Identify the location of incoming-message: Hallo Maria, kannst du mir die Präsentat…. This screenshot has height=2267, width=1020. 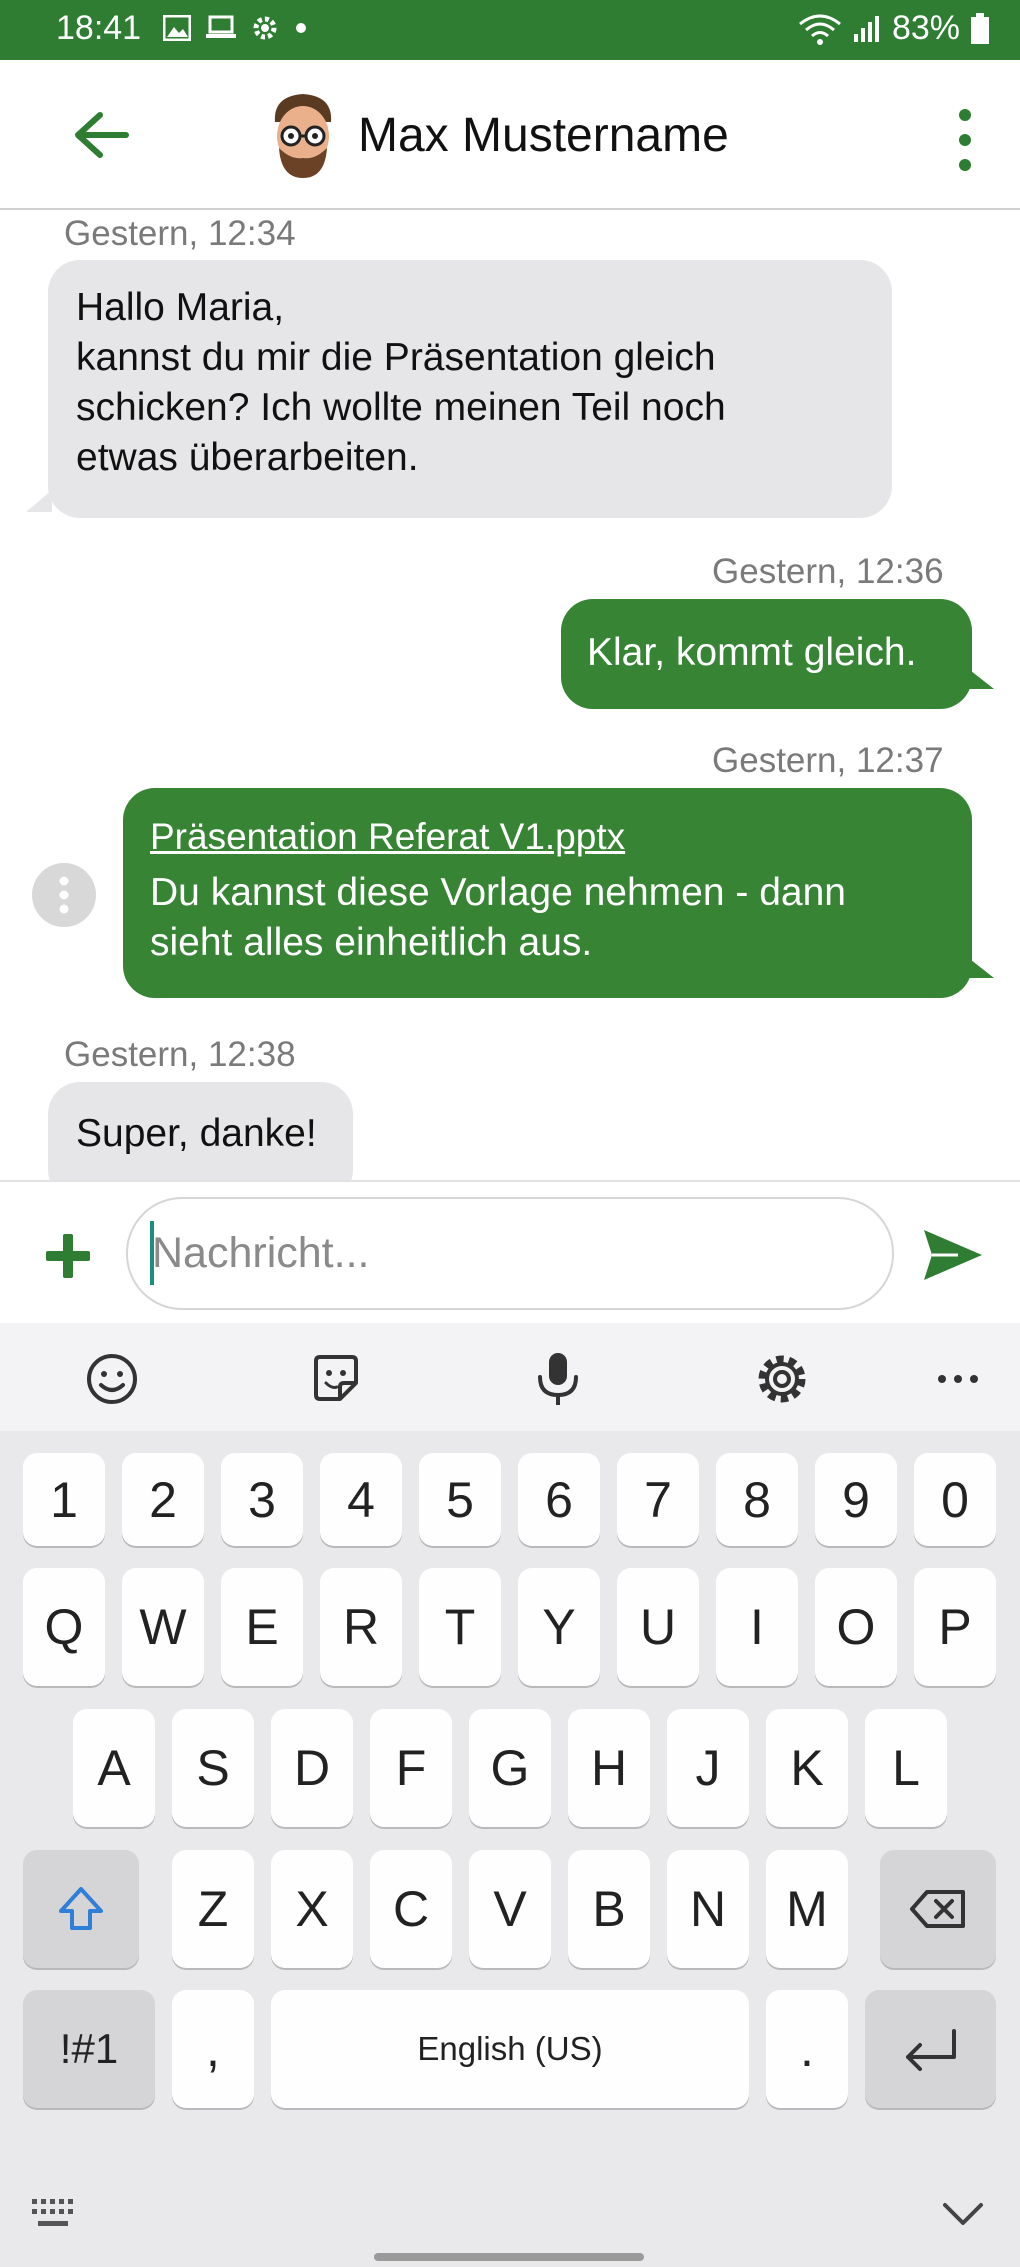
(470, 389).